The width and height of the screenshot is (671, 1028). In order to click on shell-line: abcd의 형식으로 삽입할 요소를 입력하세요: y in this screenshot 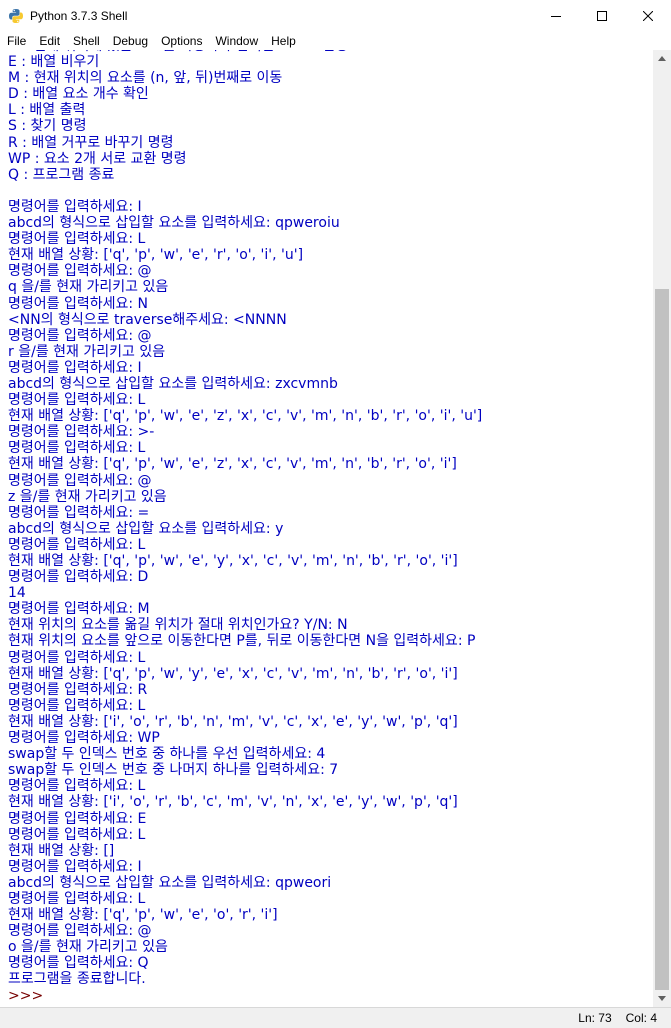, I will do `click(146, 528)`.